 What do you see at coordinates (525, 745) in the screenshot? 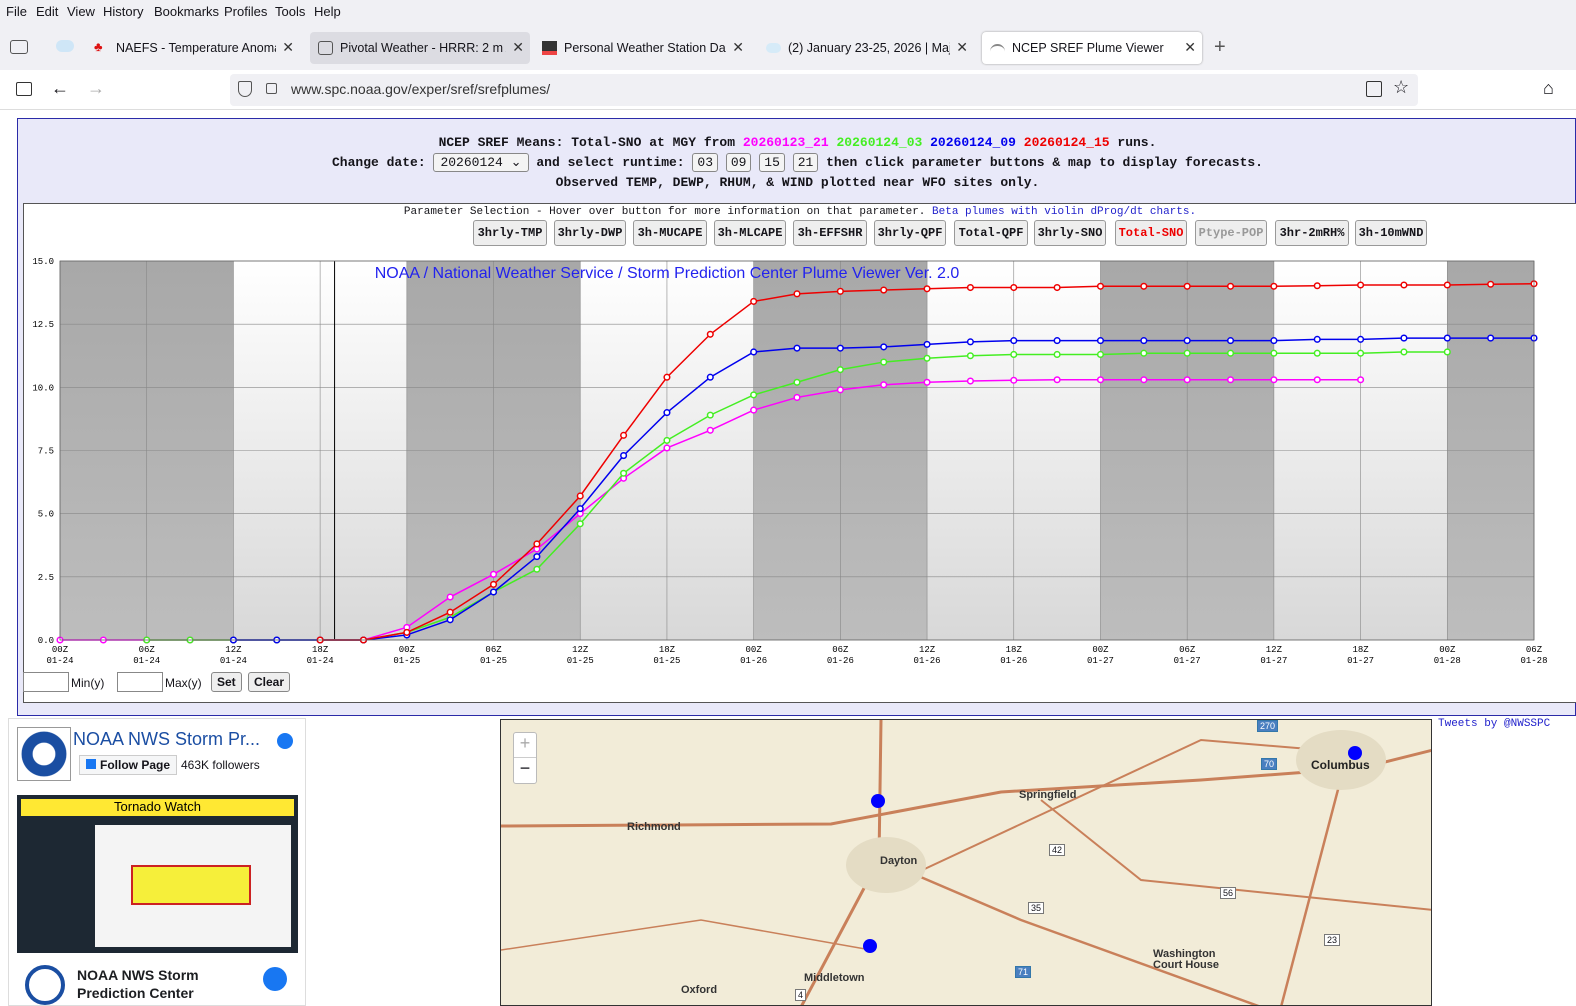
I see `zoom-in-button: +` at bounding box center [525, 745].